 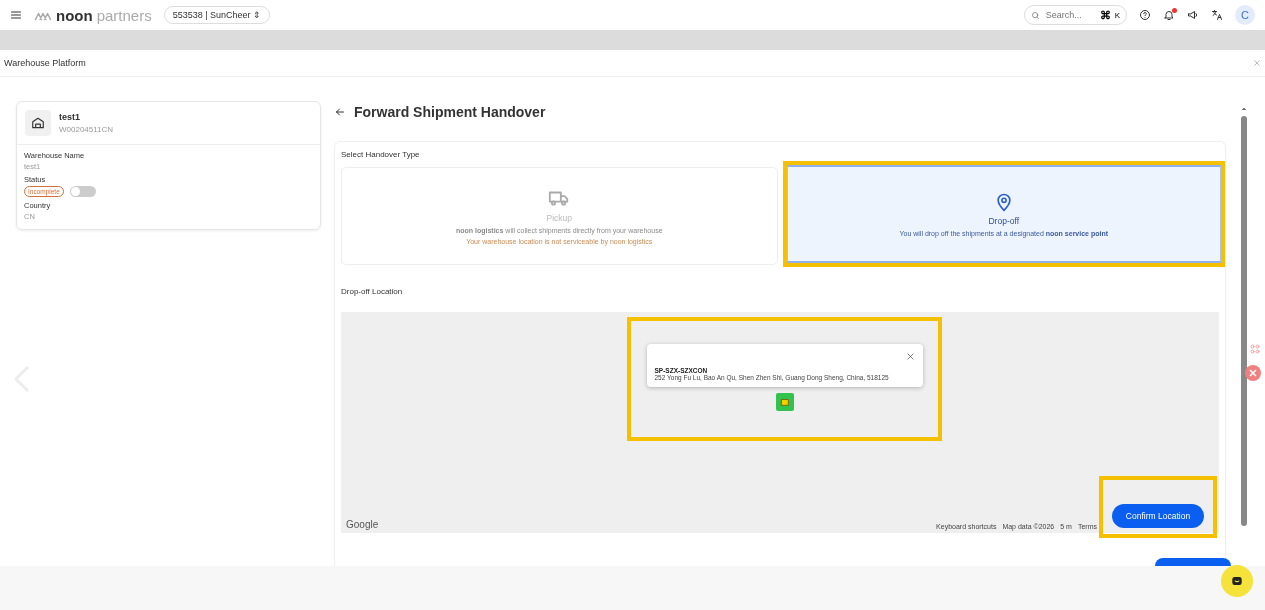 I want to click on box-icon, so click(x=784, y=402).